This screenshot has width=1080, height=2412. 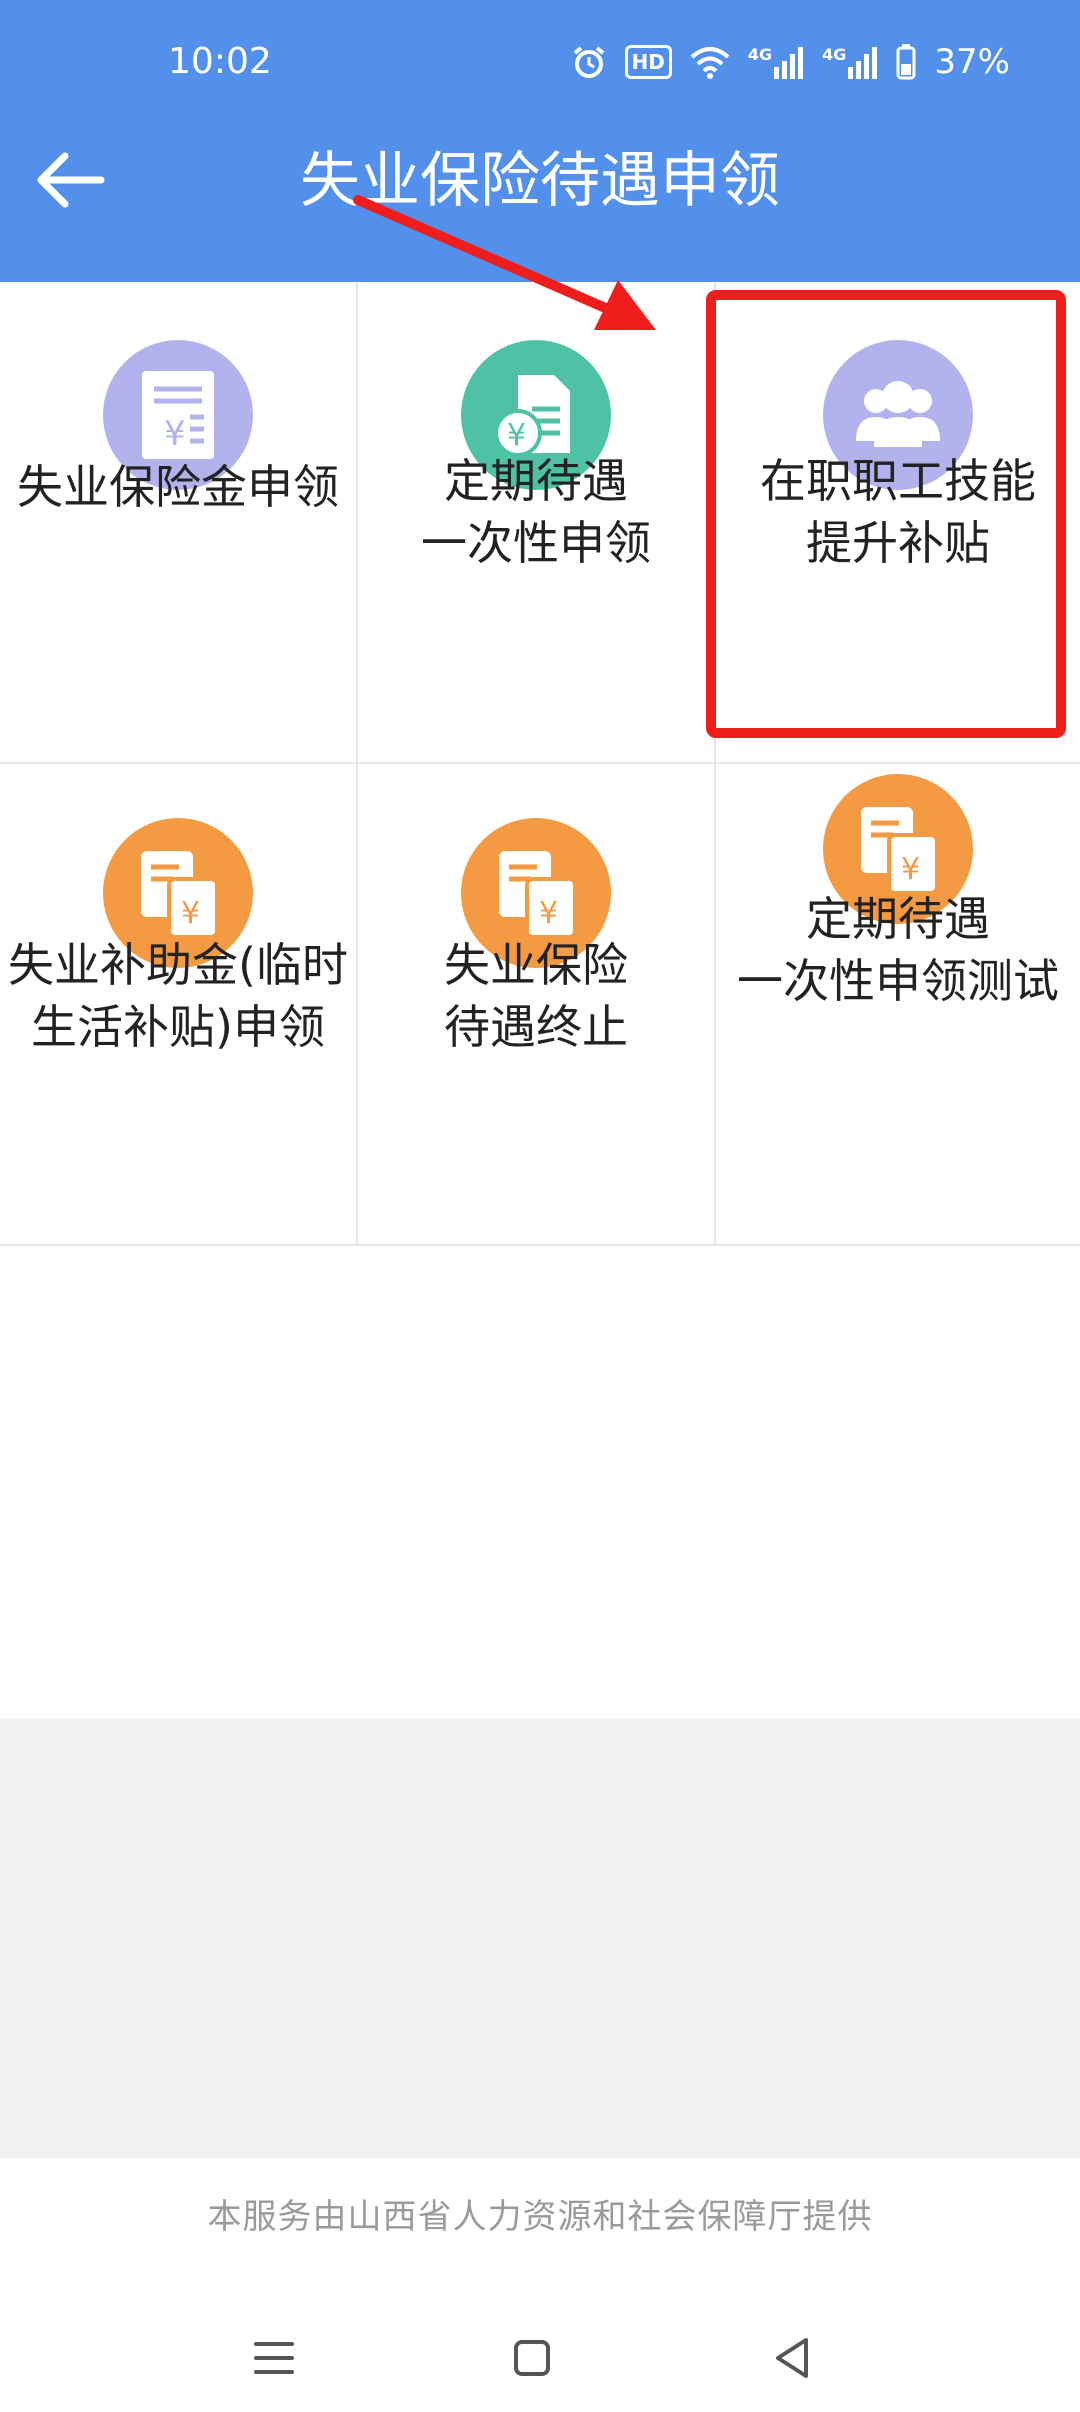 I want to click on service-label: 定期待遇 一次性申领测试, so click(x=898, y=950).